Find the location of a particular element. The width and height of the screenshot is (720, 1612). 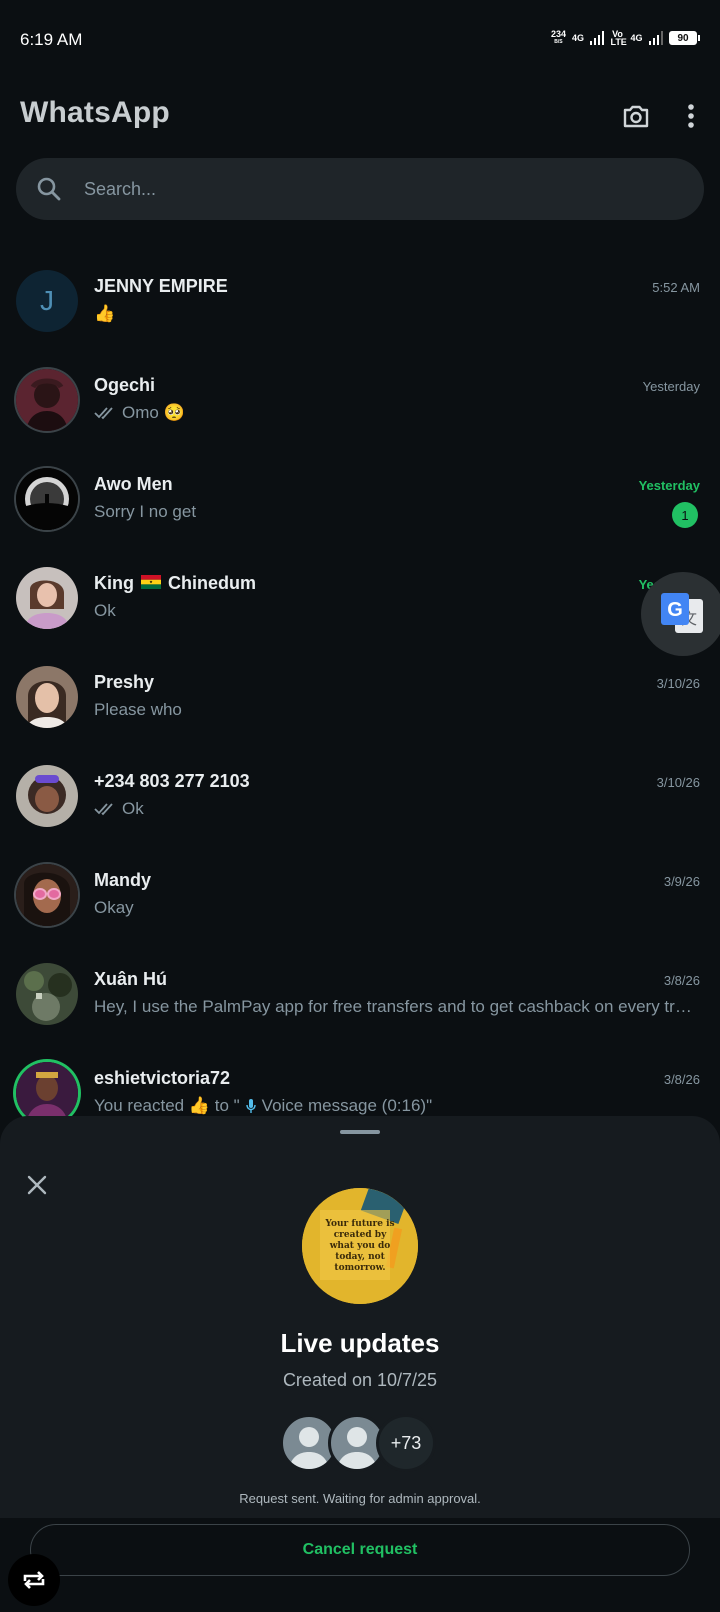

more-options-button is located at coordinates (691, 116).